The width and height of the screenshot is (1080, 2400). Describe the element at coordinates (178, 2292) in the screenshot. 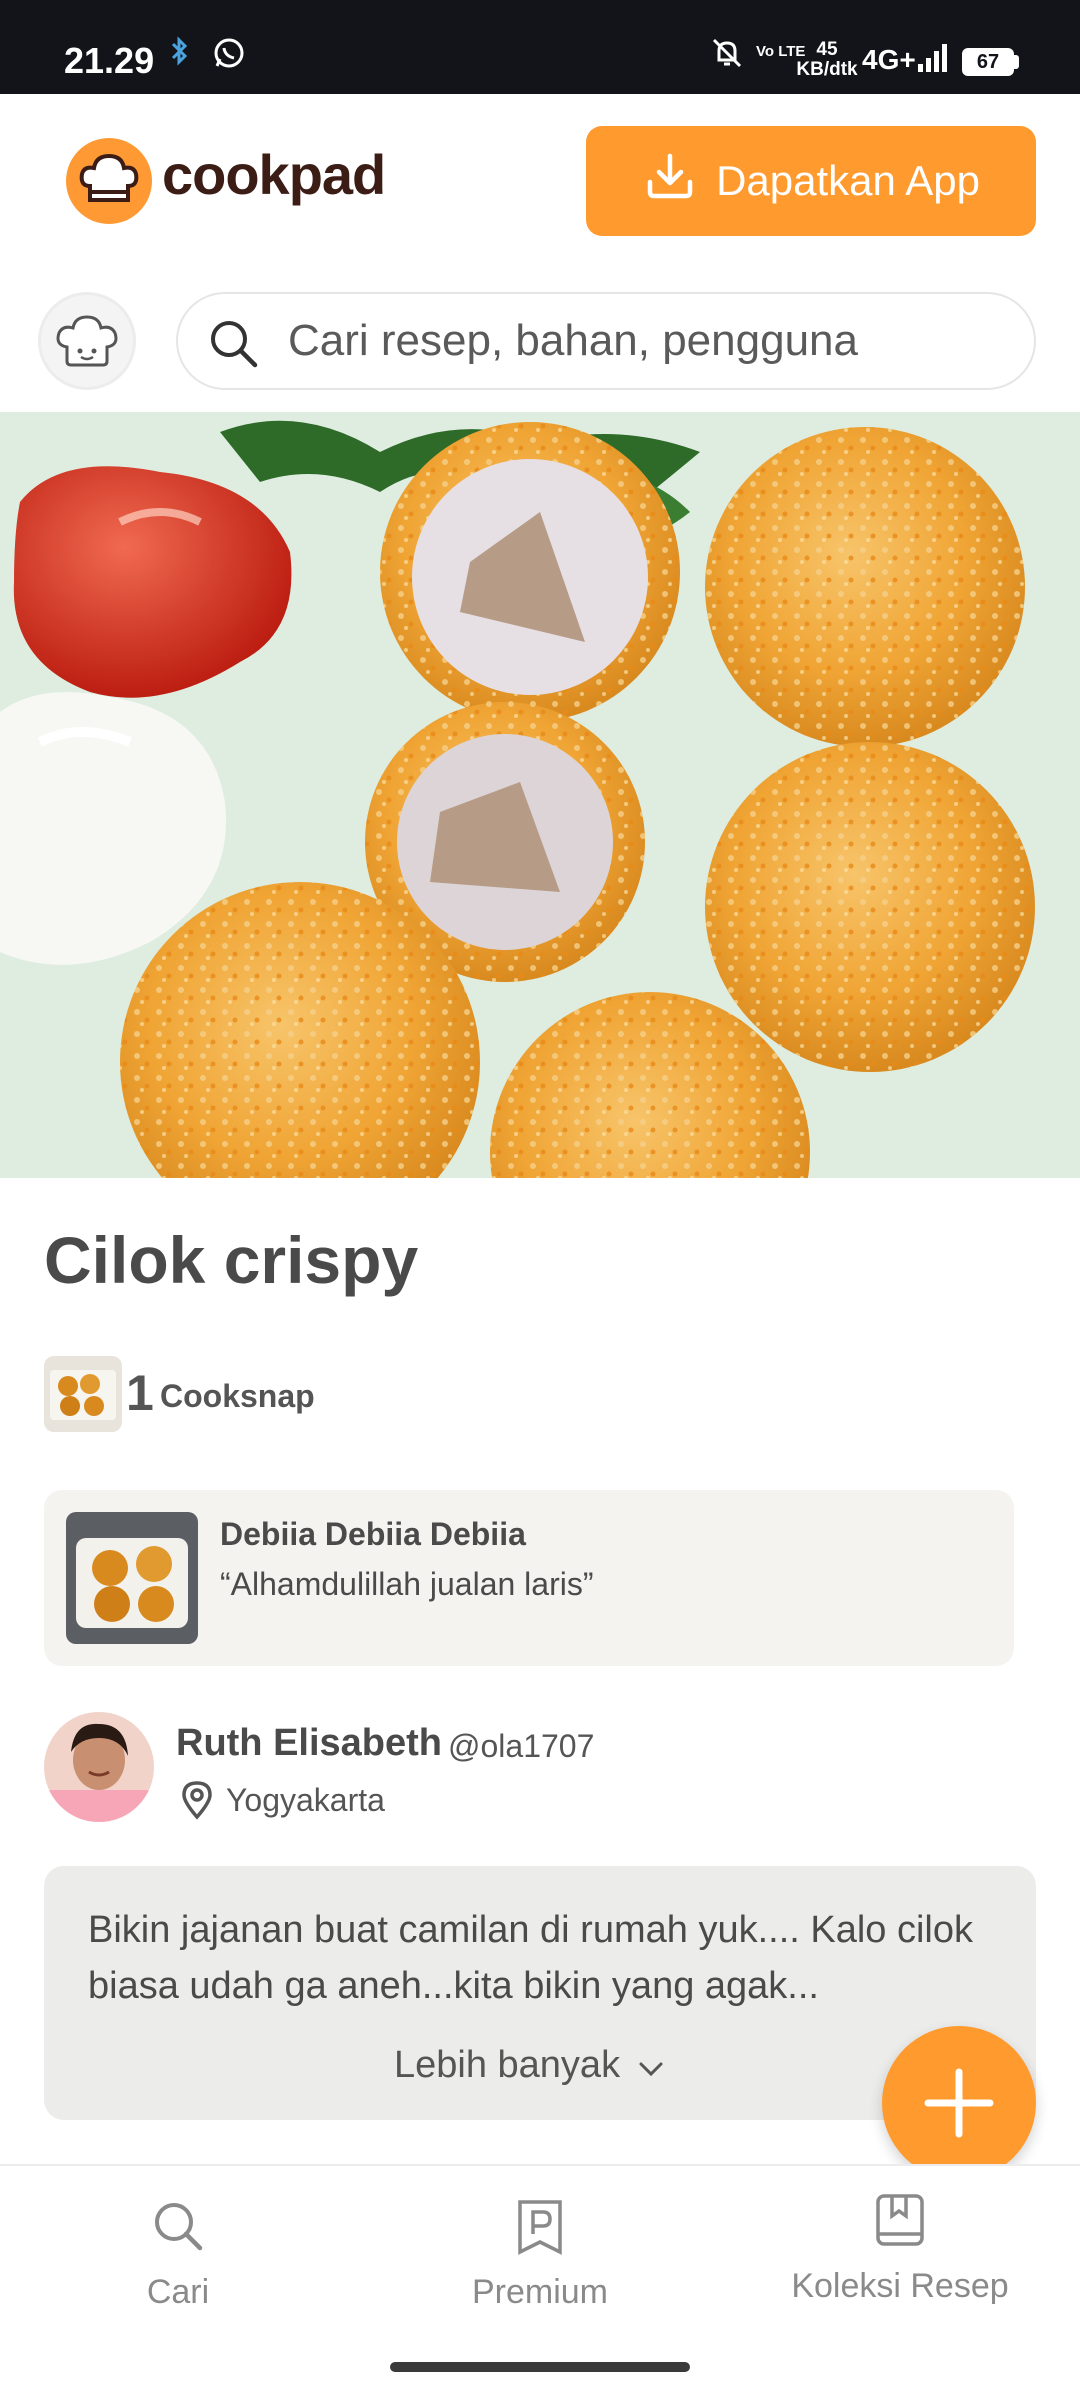

I see `nav-label-search: Cari` at that location.